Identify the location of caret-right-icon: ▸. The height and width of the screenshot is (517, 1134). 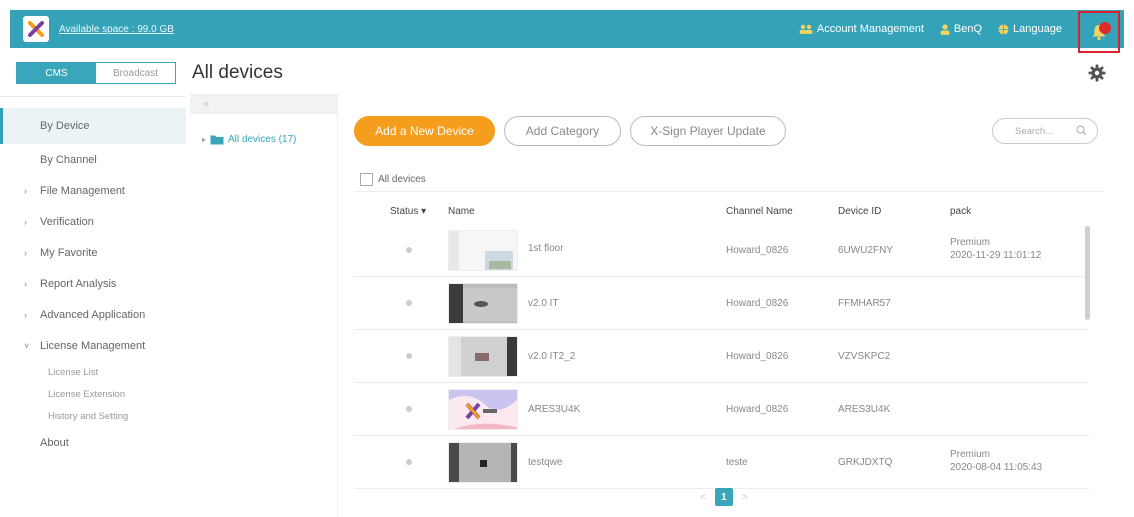
(204, 139).